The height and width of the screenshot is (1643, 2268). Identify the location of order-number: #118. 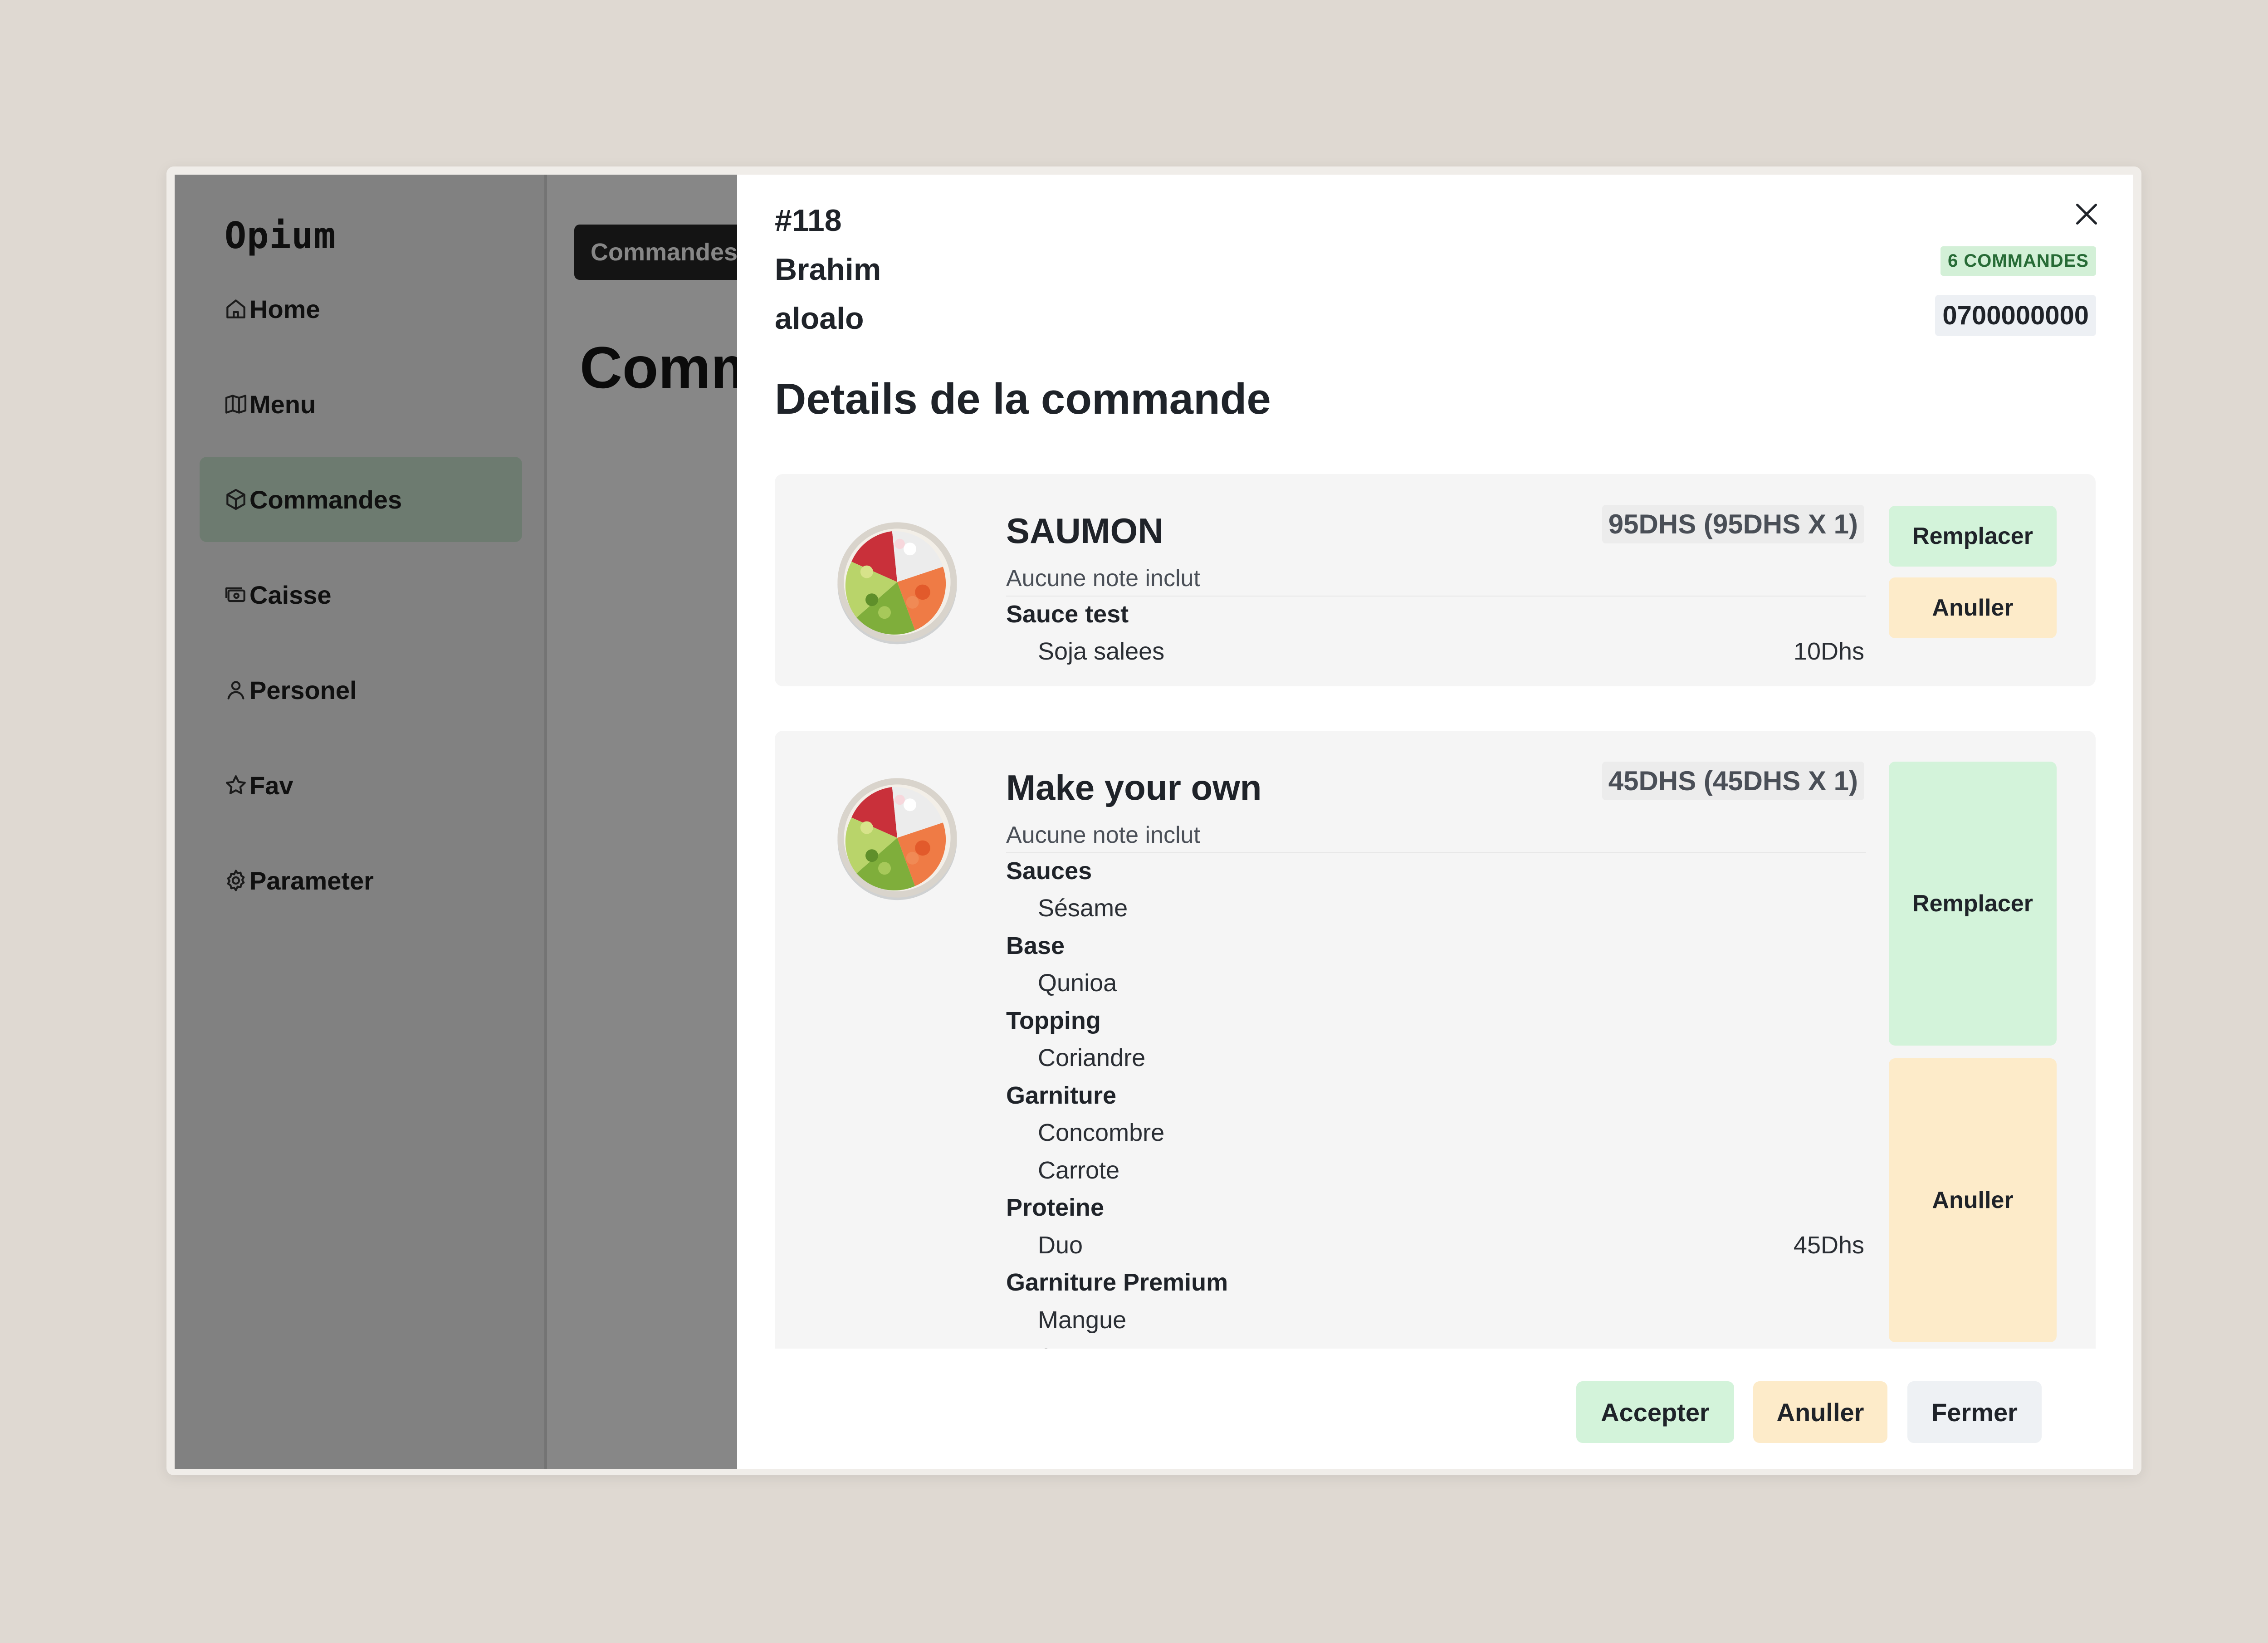
(809, 220).